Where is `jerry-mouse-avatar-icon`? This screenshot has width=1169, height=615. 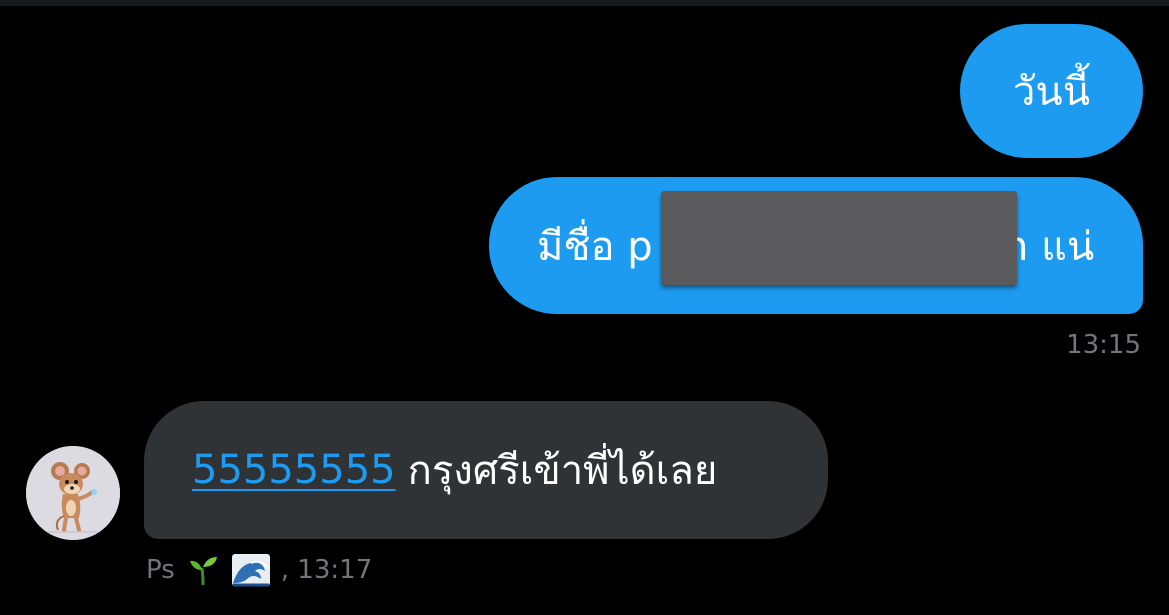
jerry-mouse-avatar-icon is located at coordinates (73, 493).